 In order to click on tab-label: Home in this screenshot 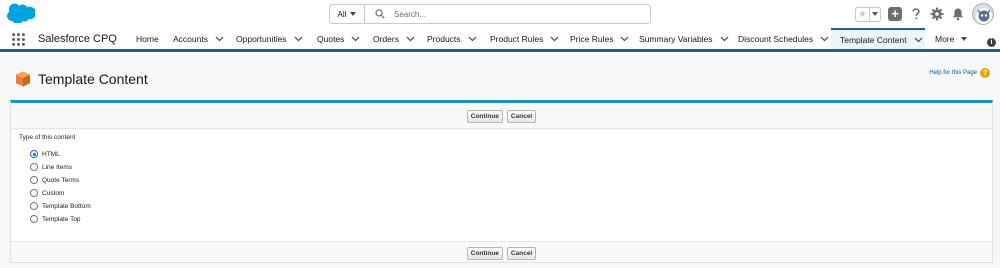, I will do `click(147, 38)`.